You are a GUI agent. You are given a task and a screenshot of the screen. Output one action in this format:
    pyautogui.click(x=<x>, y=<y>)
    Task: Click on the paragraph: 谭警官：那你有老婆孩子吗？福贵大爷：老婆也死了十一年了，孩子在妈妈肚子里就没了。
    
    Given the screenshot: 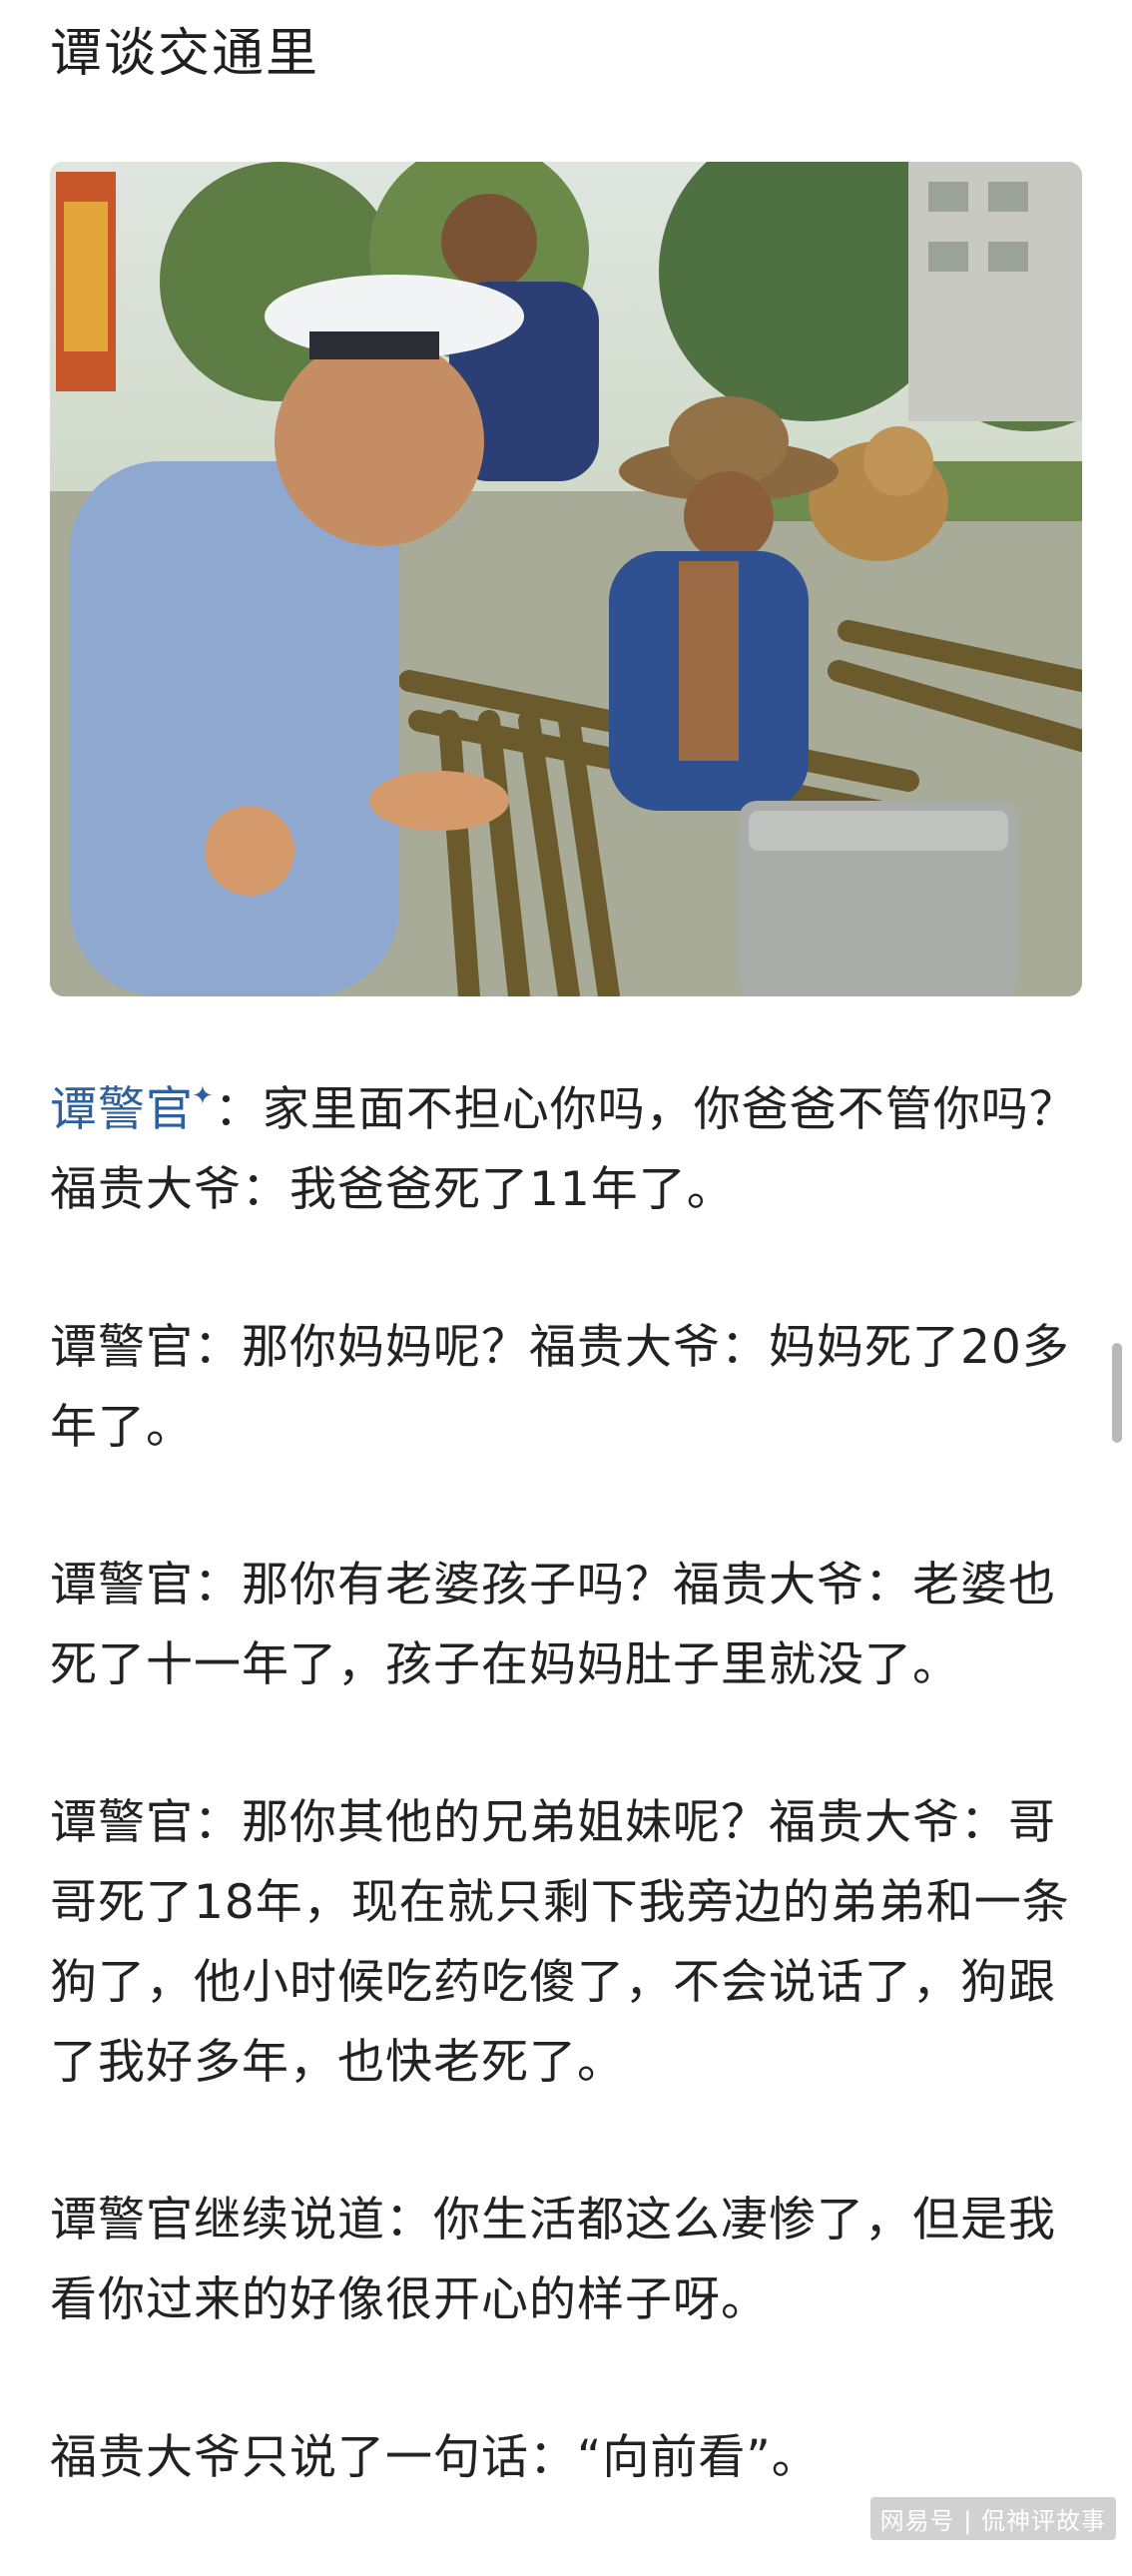 What is the action you would take?
    pyautogui.click(x=553, y=1625)
    